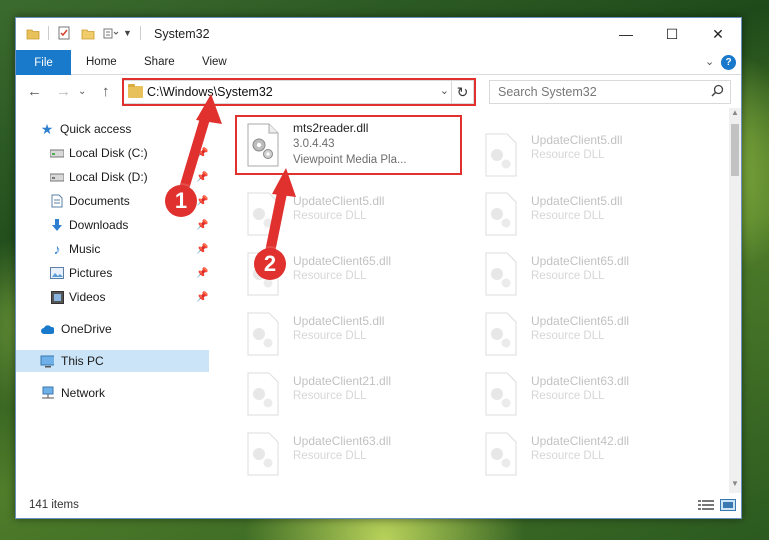  What do you see at coordinates (182, 34) in the screenshot?
I see `window-title: System32` at bounding box center [182, 34].